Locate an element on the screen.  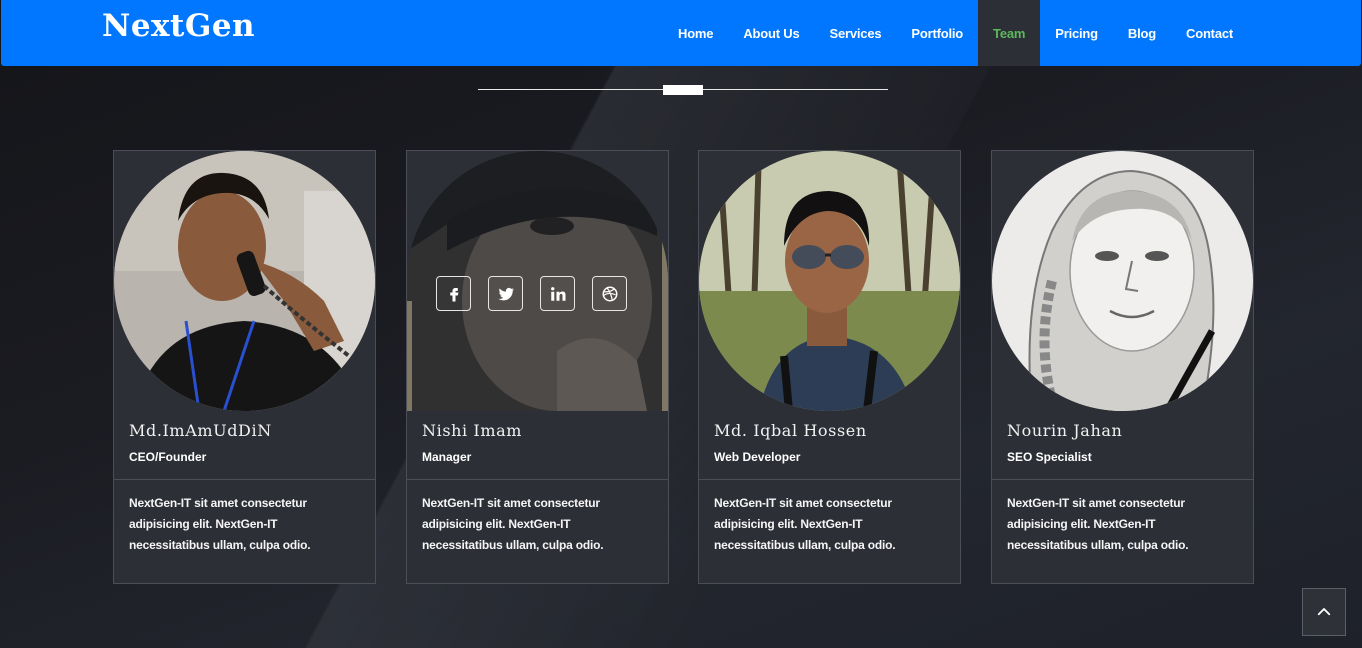
nav-item-blog: Blog is located at coordinates (1142, 33).